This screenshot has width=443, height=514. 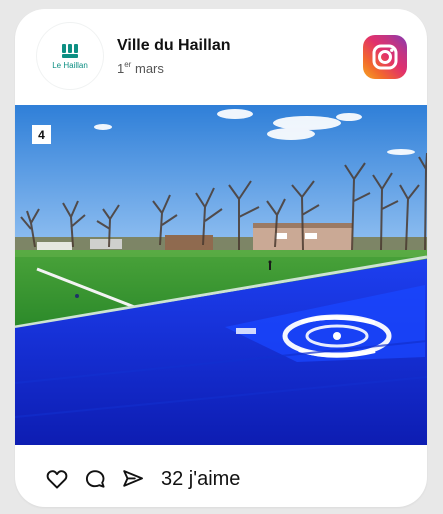 What do you see at coordinates (70, 65) in the screenshot?
I see `logo-label: Le Haillan` at bounding box center [70, 65].